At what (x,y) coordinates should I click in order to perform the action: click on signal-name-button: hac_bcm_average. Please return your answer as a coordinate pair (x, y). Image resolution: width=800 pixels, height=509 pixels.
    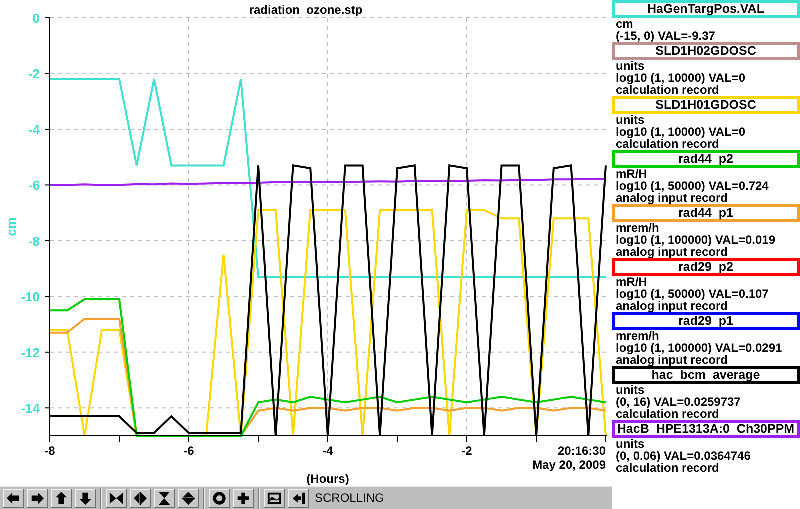
    Looking at the image, I should click on (706, 375).